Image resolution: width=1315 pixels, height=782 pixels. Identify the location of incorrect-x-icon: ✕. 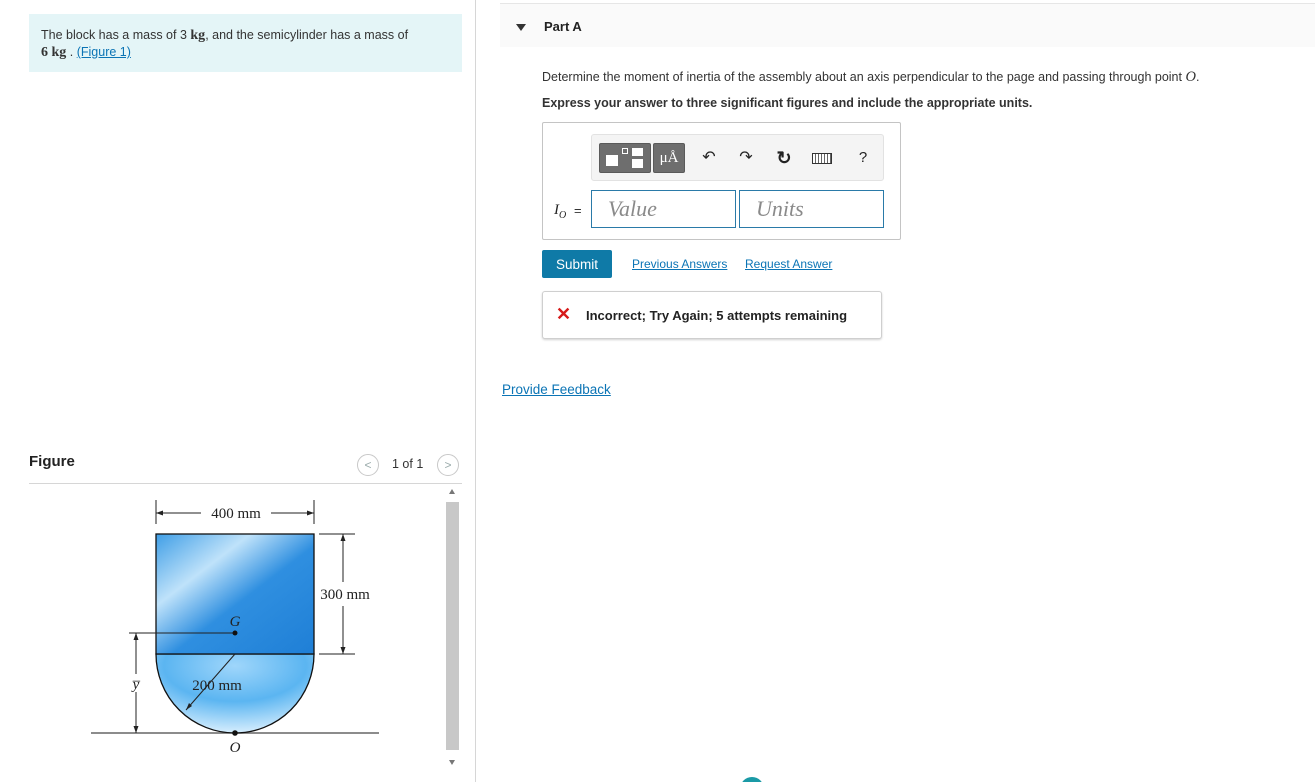
(564, 314).